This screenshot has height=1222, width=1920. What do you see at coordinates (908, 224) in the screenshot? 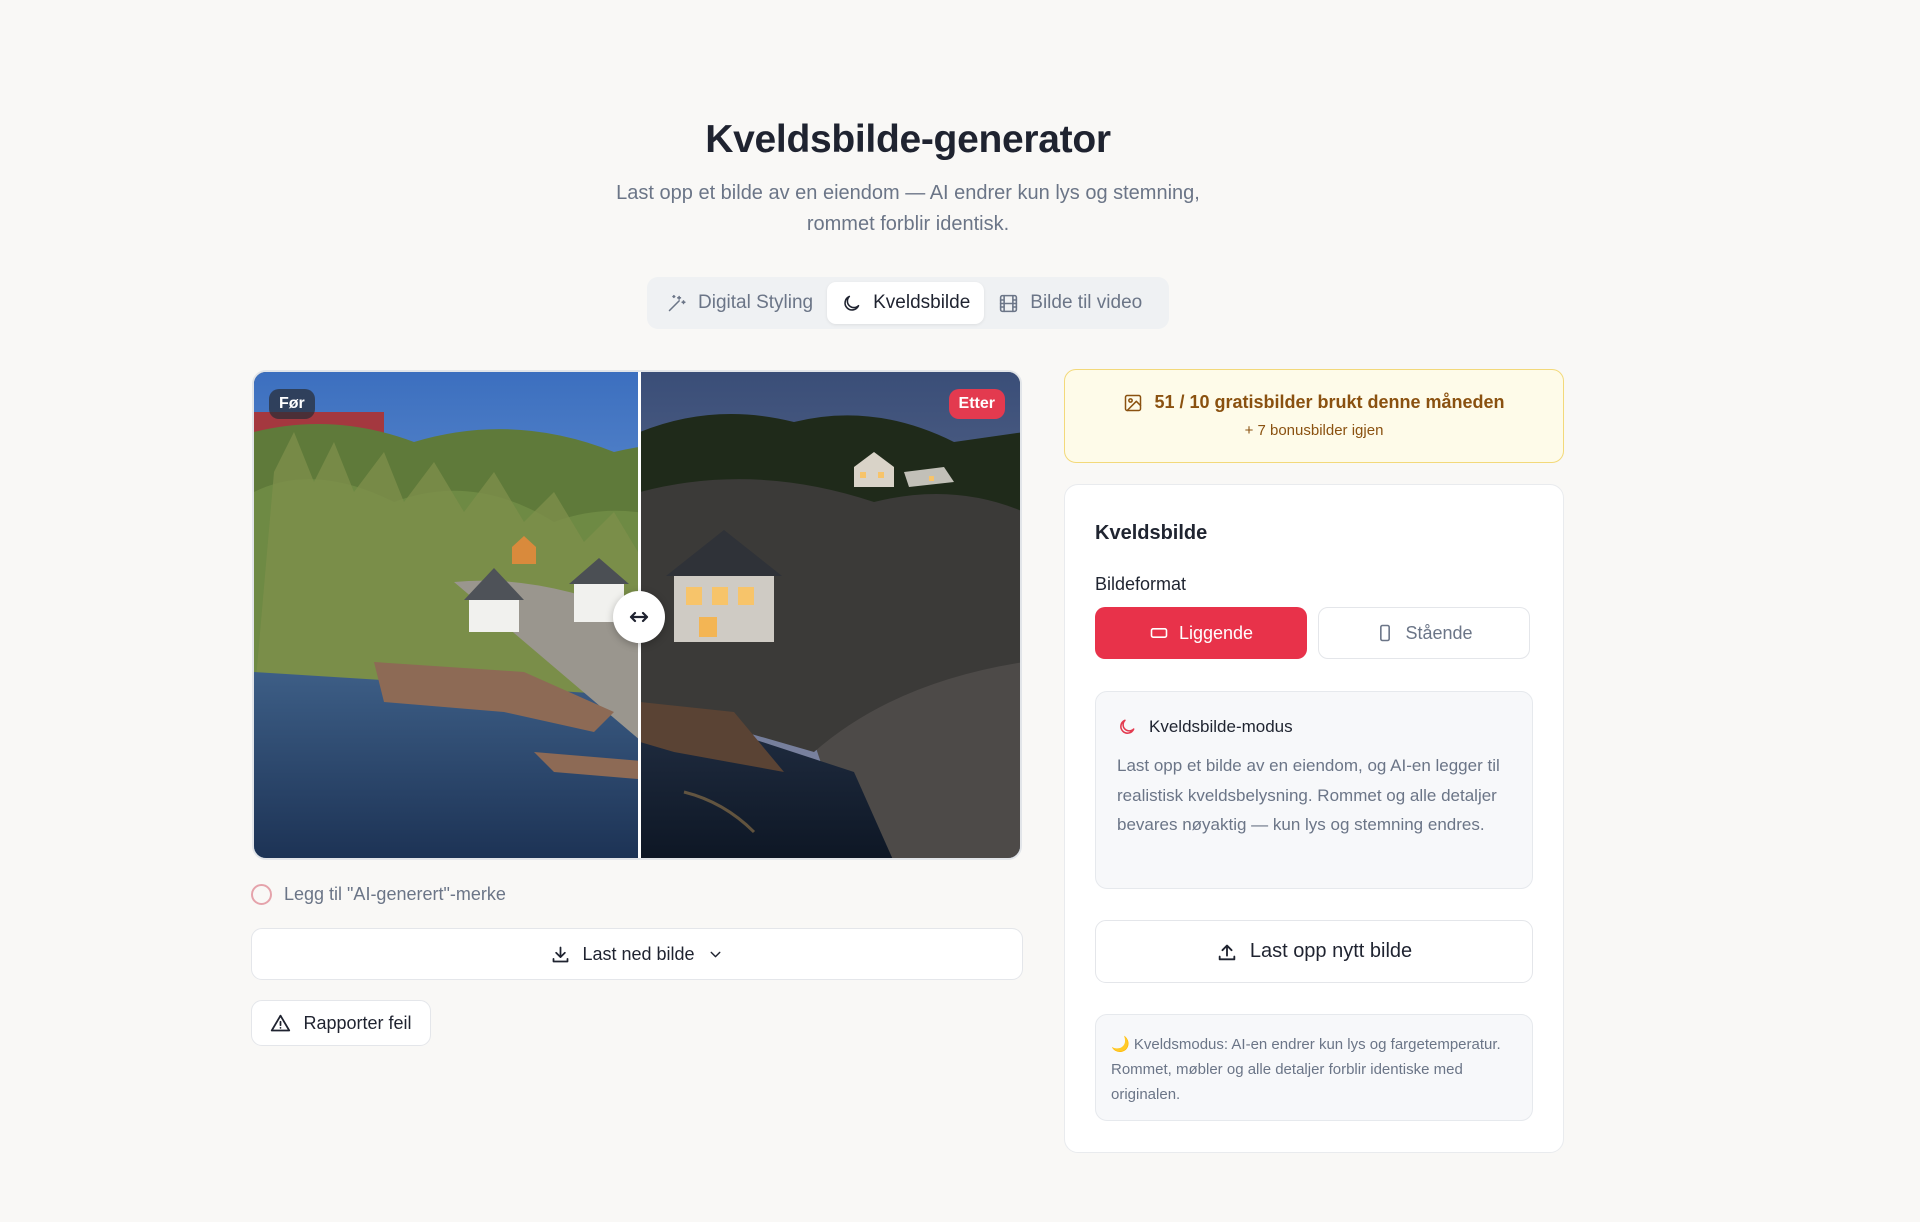
I see `subtitle-line-2: rommet forblir identisk.` at bounding box center [908, 224].